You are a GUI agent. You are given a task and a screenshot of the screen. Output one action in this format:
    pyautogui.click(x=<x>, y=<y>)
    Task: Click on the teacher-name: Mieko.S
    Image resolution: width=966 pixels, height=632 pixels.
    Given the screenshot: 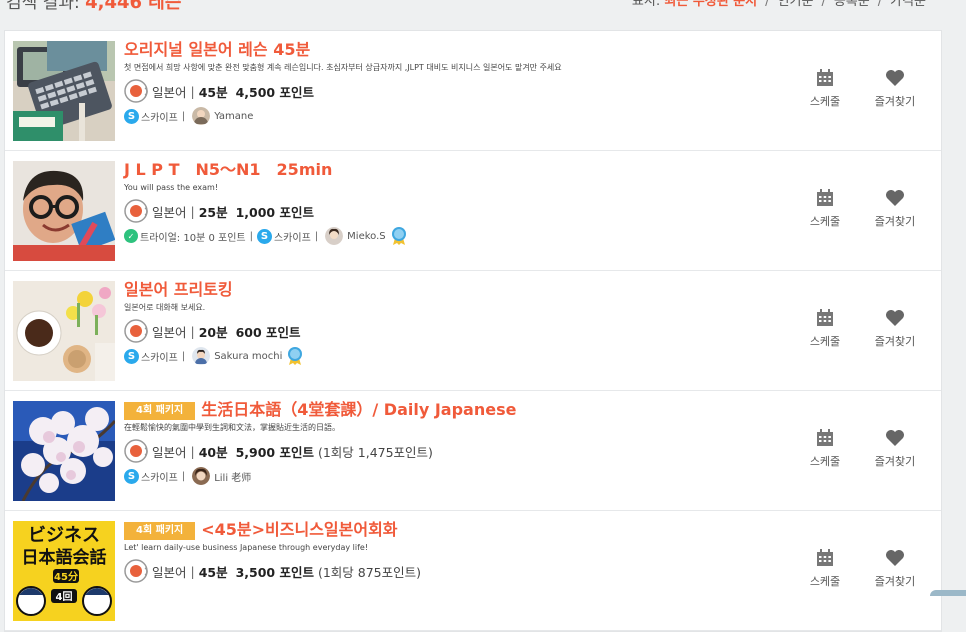 What is the action you would take?
    pyautogui.click(x=366, y=236)
    